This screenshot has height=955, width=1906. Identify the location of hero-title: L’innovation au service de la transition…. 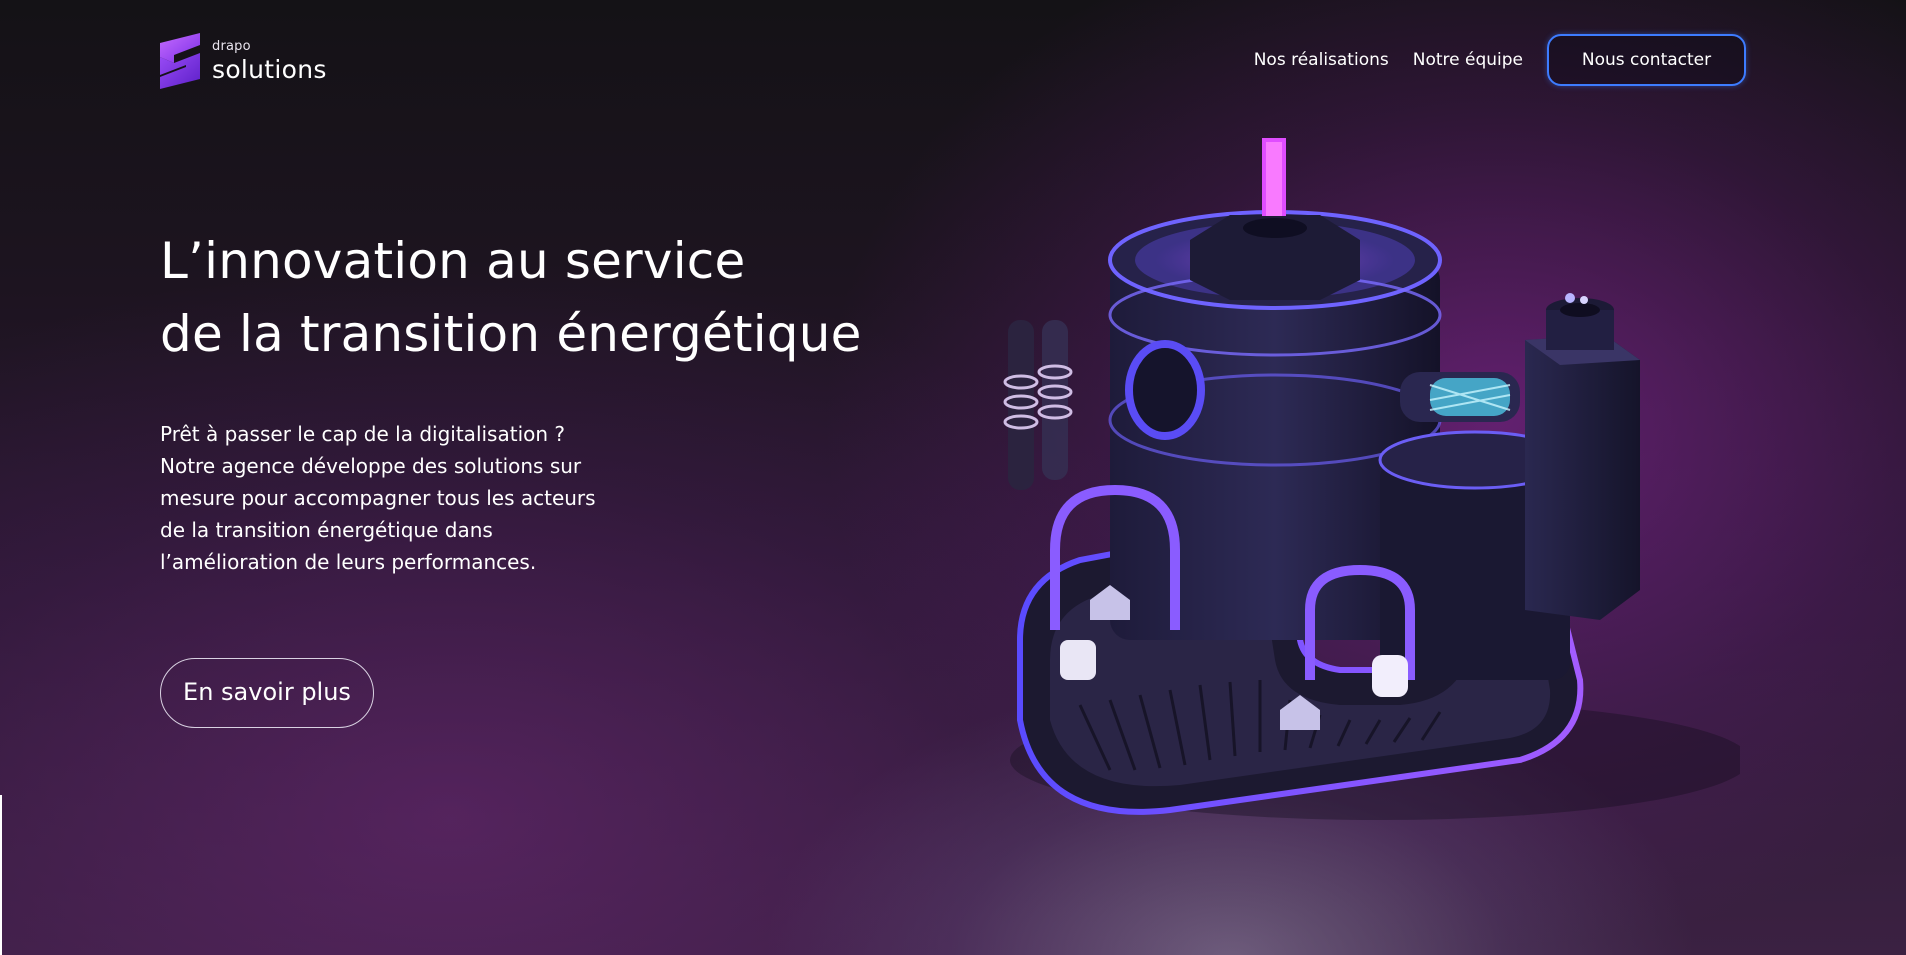
(511, 298).